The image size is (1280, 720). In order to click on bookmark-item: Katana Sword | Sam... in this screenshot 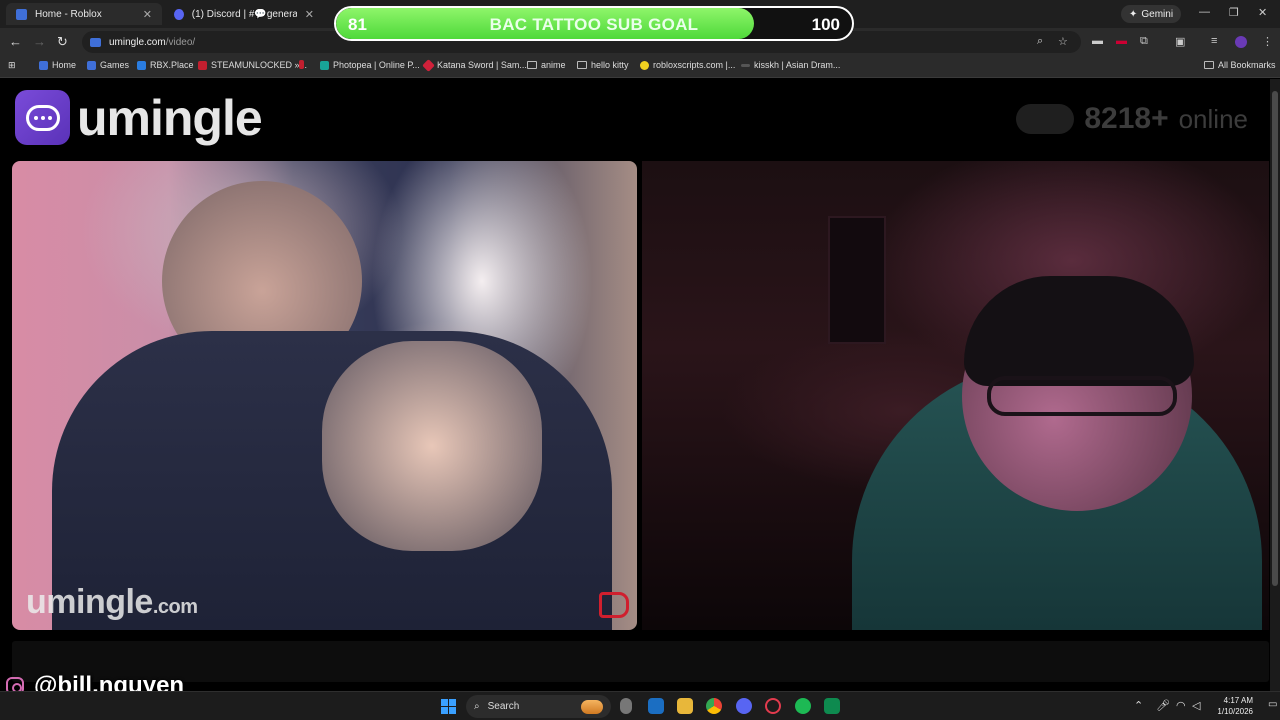, I will do `click(474, 65)`.